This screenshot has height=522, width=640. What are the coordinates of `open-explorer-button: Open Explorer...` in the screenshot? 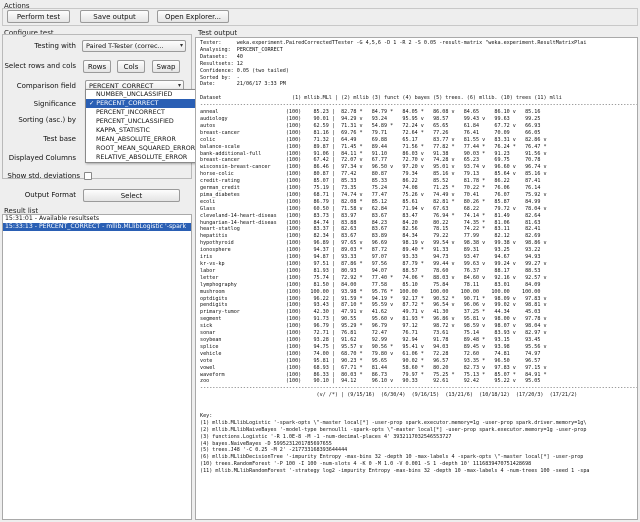 It's located at (193, 16).